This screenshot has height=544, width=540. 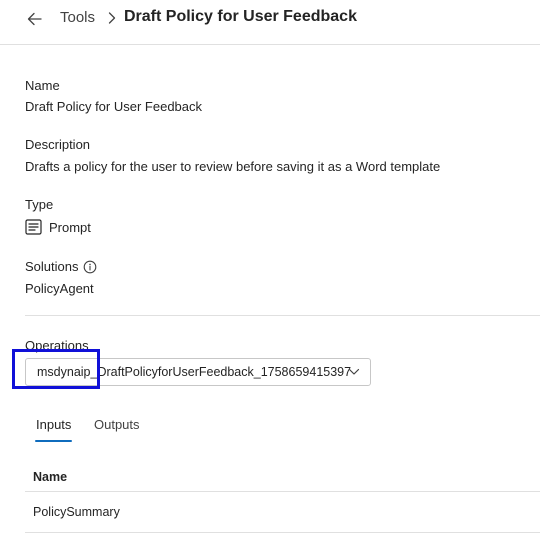 I want to click on arrow-left-icon, so click(x=34, y=19).